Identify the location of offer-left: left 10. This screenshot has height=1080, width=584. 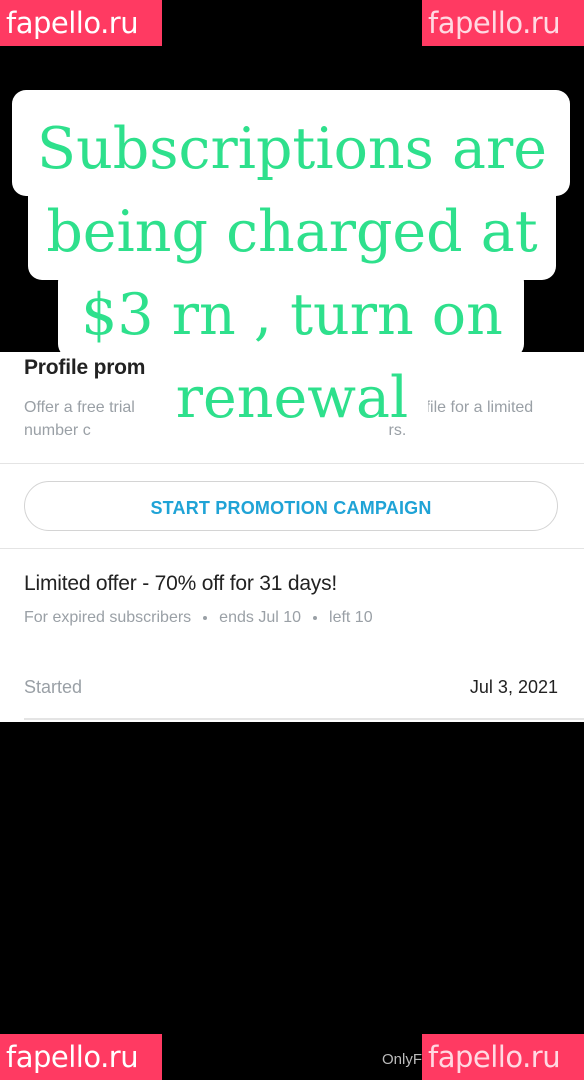
(351, 617).